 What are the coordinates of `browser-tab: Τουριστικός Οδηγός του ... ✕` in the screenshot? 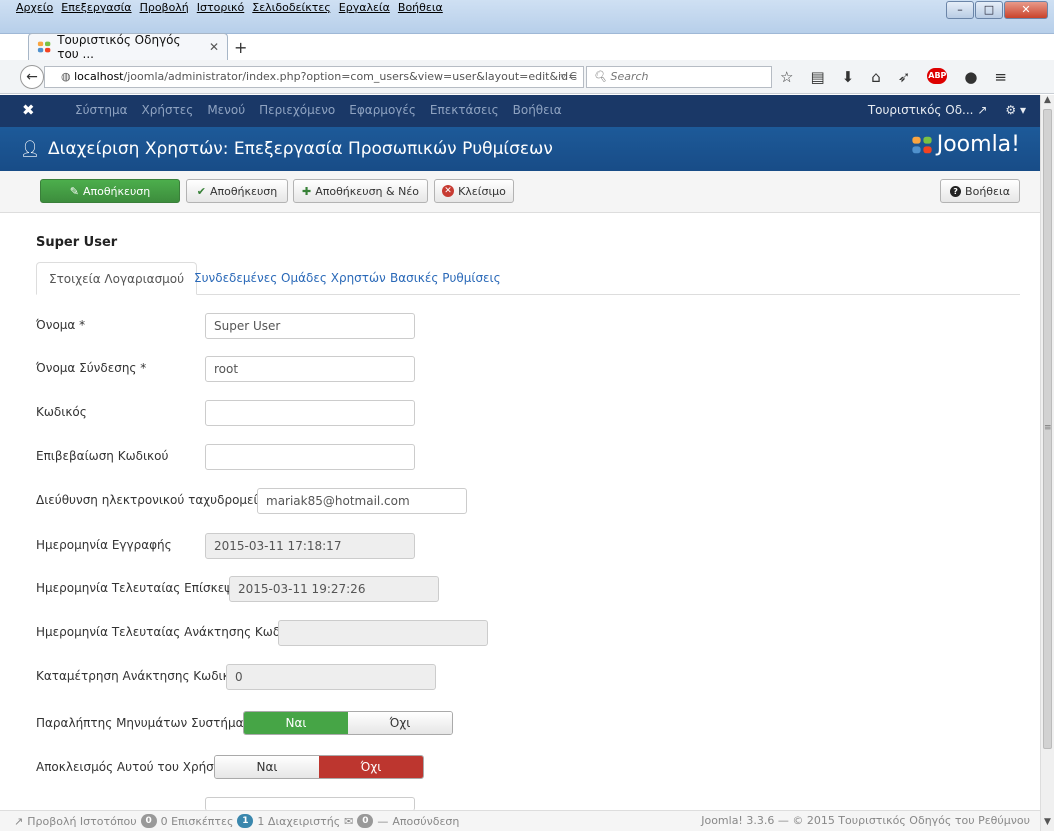 It's located at (128, 47).